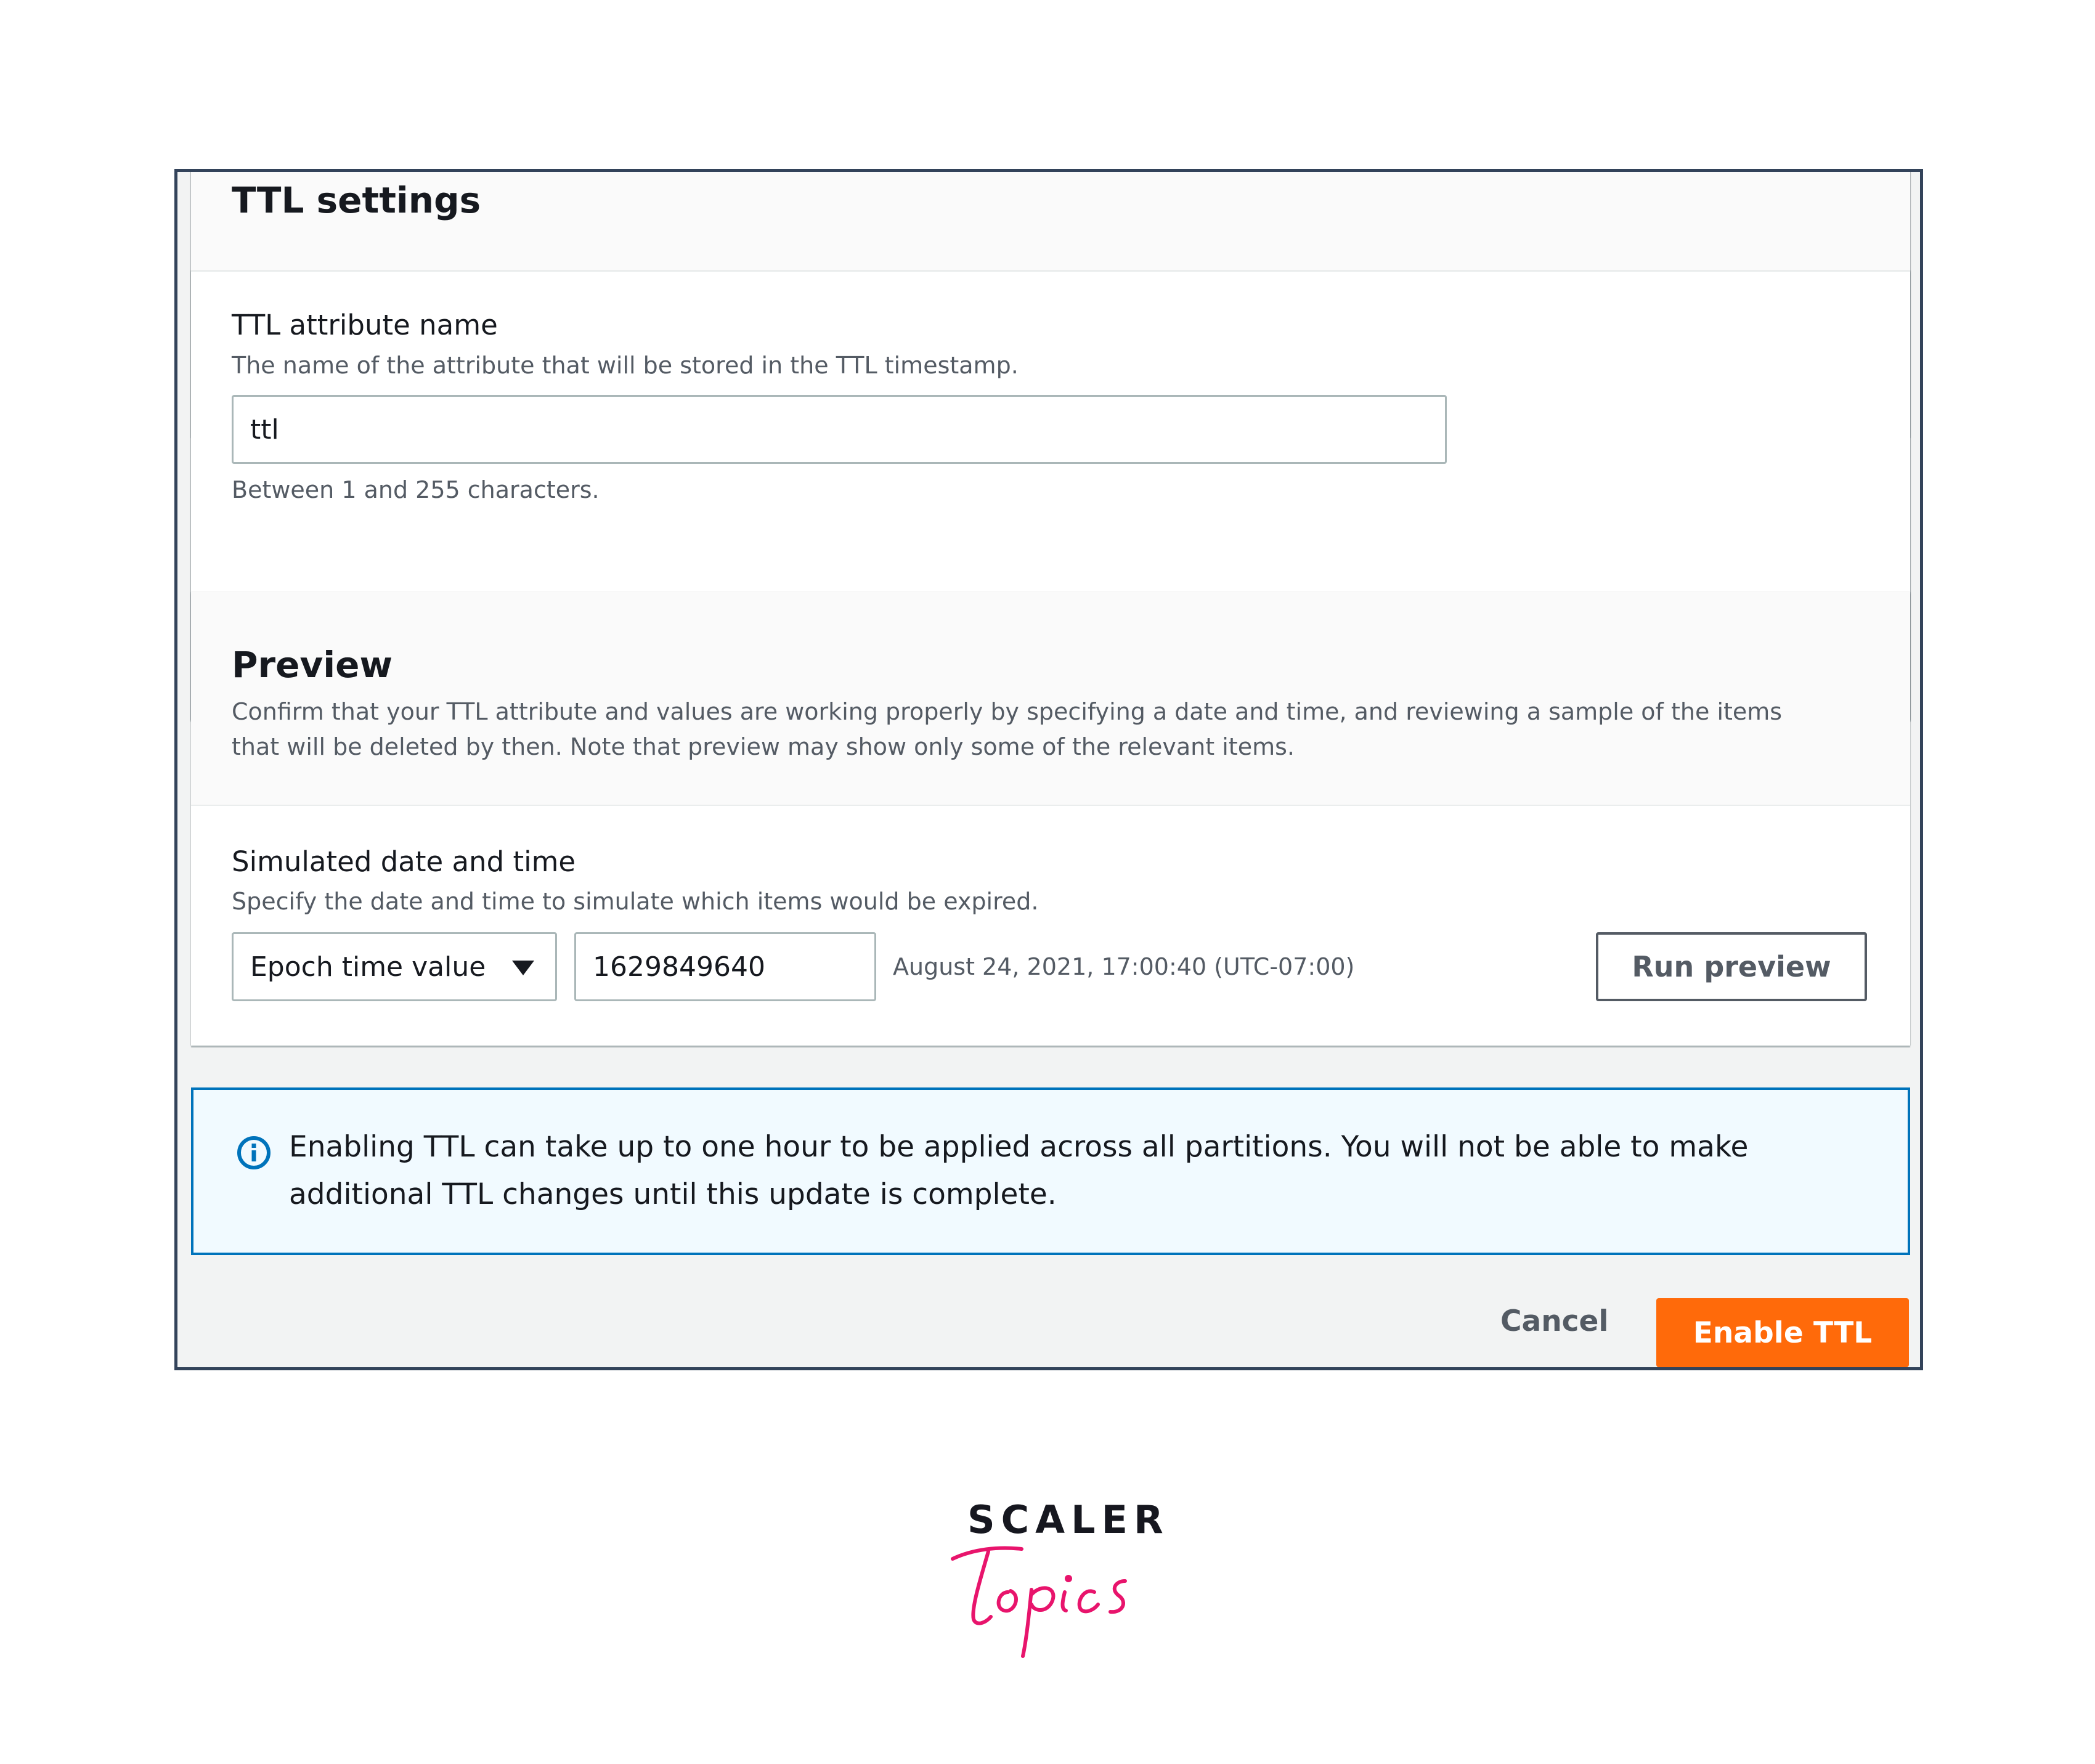 Image resolution: width=2095 pixels, height=1764 pixels. Describe the element at coordinates (1554, 1321) in the screenshot. I see `cancel-button: Cancel` at that location.